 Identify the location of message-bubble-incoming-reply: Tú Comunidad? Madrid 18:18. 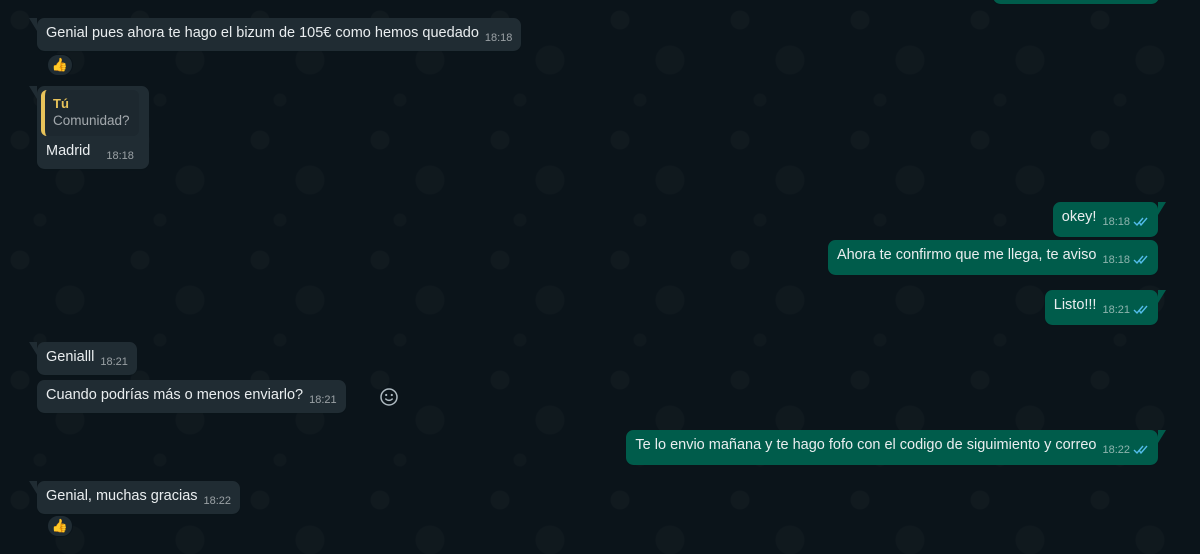
(89, 127).